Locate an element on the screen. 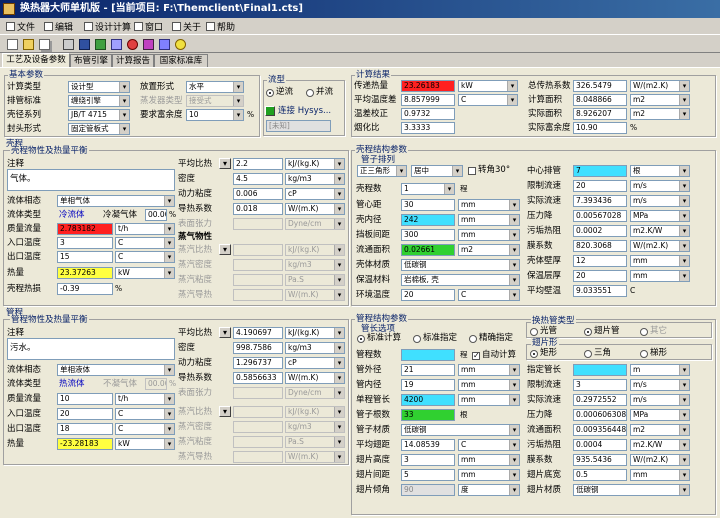  vmax-unit: m/s is located at coordinates (660, 186).